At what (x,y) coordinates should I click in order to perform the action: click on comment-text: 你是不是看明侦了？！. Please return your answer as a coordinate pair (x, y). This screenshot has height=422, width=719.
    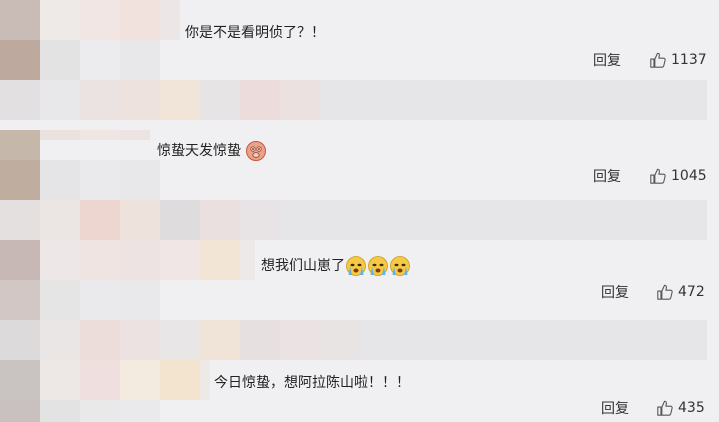
    Looking at the image, I should click on (255, 33).